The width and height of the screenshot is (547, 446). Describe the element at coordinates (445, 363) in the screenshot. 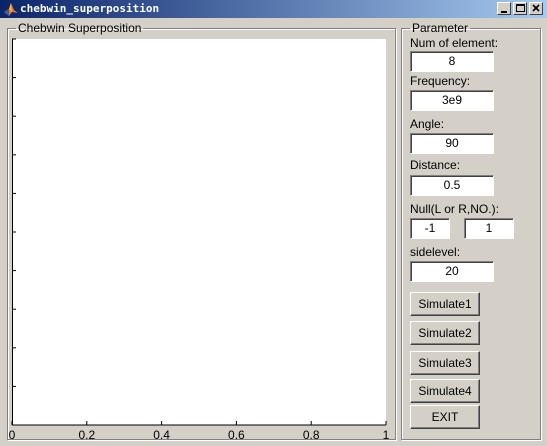

I see `simulate3-button: Simulate3` at that location.